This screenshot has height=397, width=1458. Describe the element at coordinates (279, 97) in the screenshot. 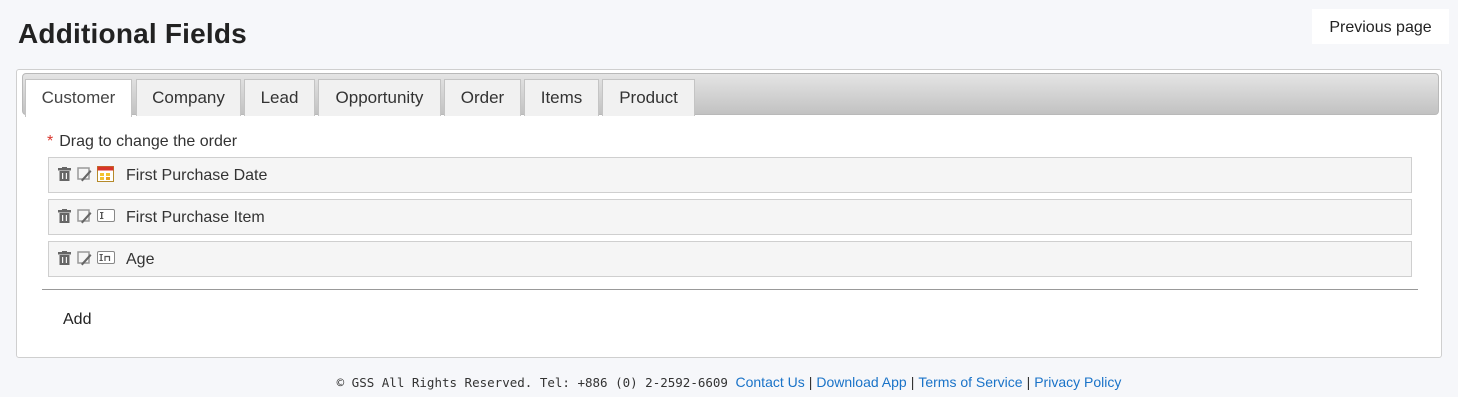

I see `tab-lead: Lead` at that location.